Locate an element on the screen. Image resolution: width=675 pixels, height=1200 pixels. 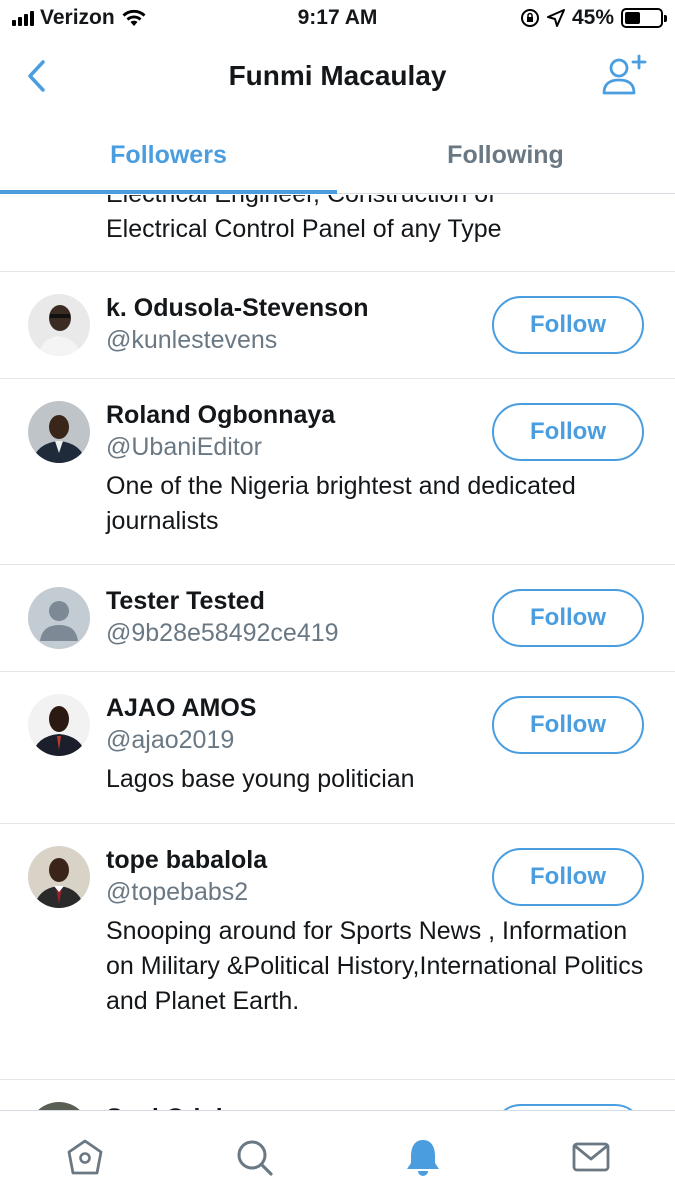
notifications-icon is located at coordinates (423, 1158).